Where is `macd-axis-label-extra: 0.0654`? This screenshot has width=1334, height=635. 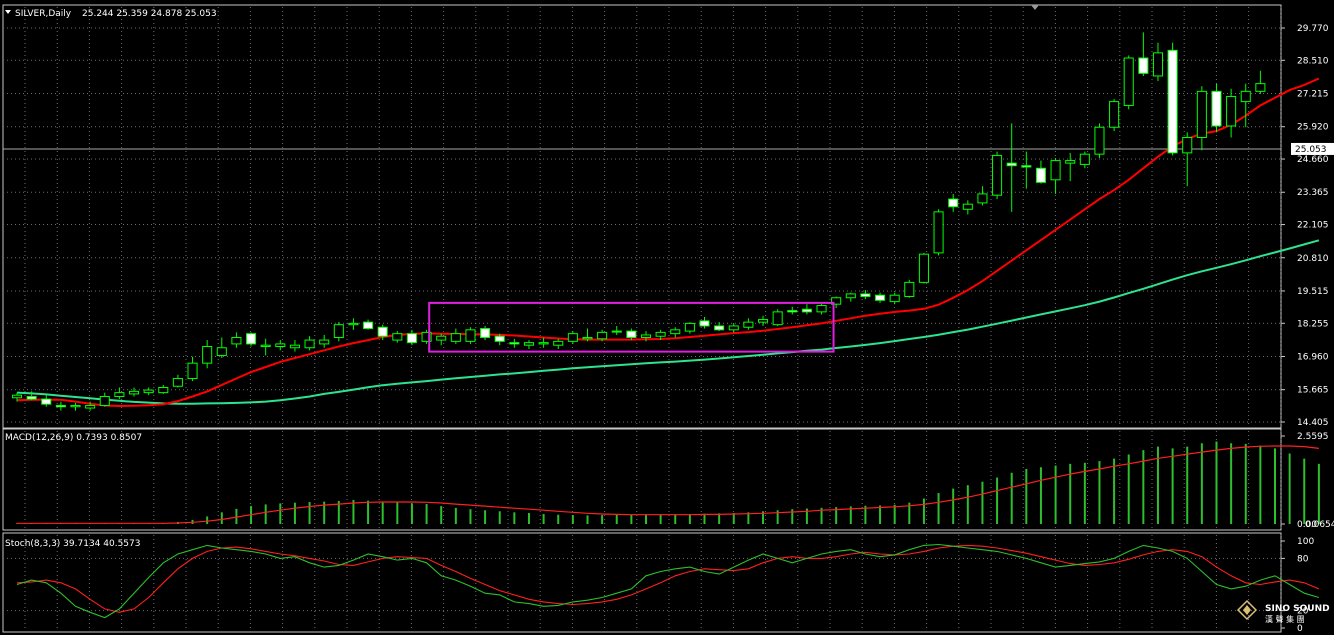 macd-axis-label-extra: 0.0654 is located at coordinates (1319, 525).